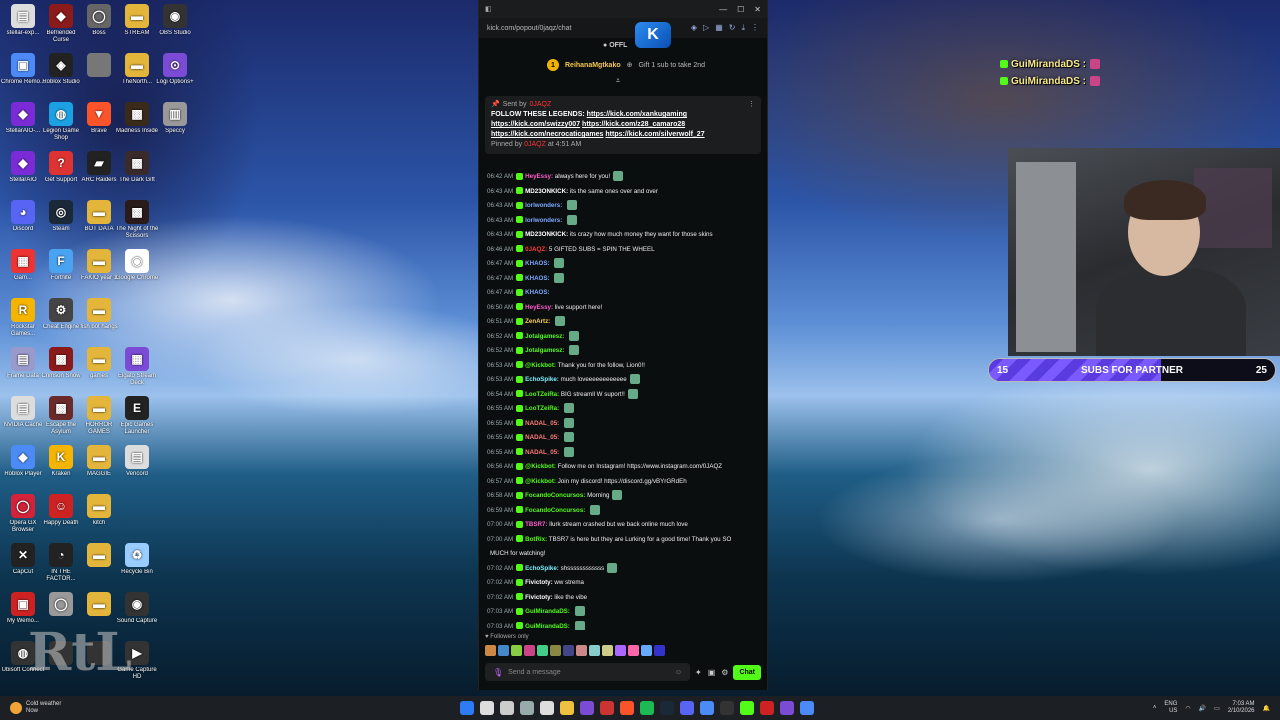 Image resolution: width=1280 pixels, height=720 pixels. Describe the element at coordinates (534, 672) in the screenshot. I see `chat-placeholder: Send a message` at that location.